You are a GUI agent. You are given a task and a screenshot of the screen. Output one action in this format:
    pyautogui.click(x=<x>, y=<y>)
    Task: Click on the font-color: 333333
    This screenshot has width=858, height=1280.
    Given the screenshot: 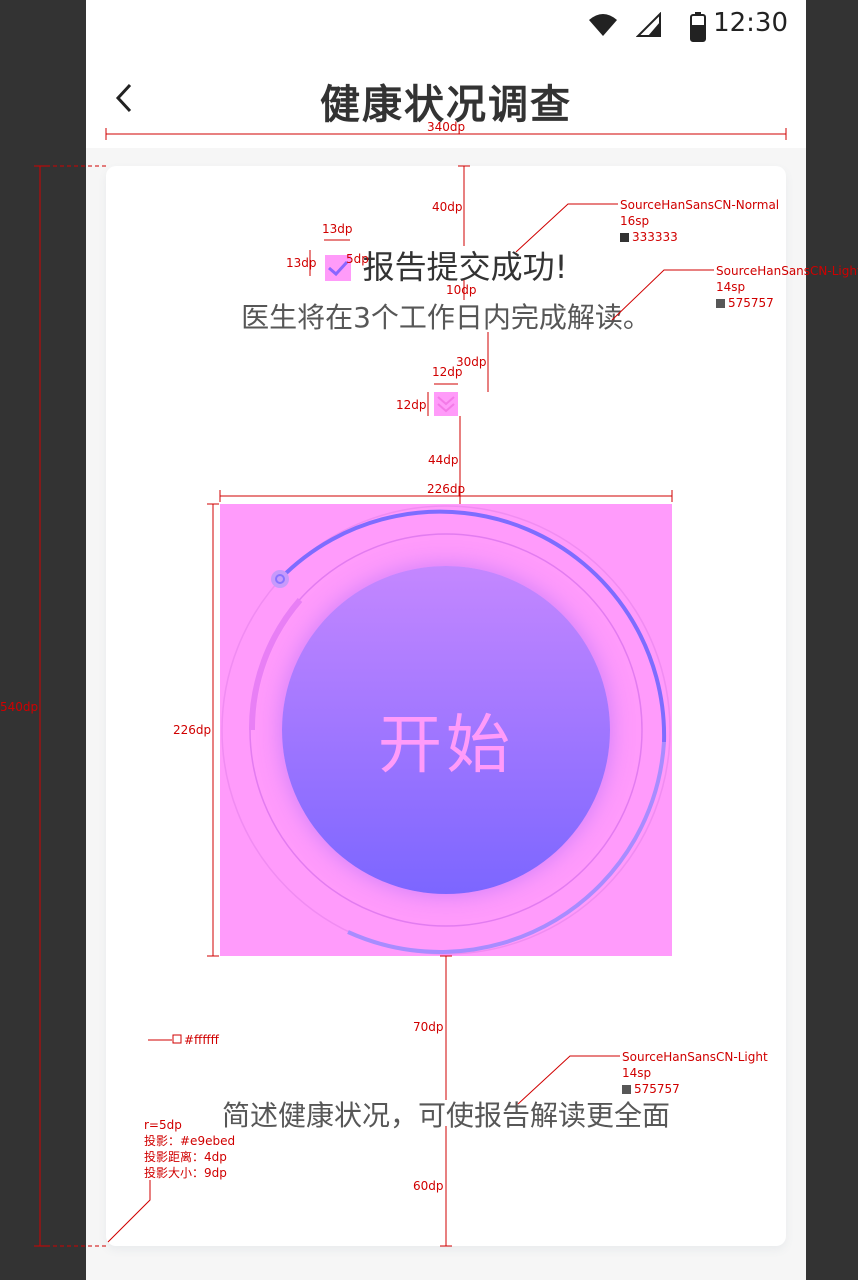 What is the action you would take?
    pyautogui.click(x=699, y=237)
    